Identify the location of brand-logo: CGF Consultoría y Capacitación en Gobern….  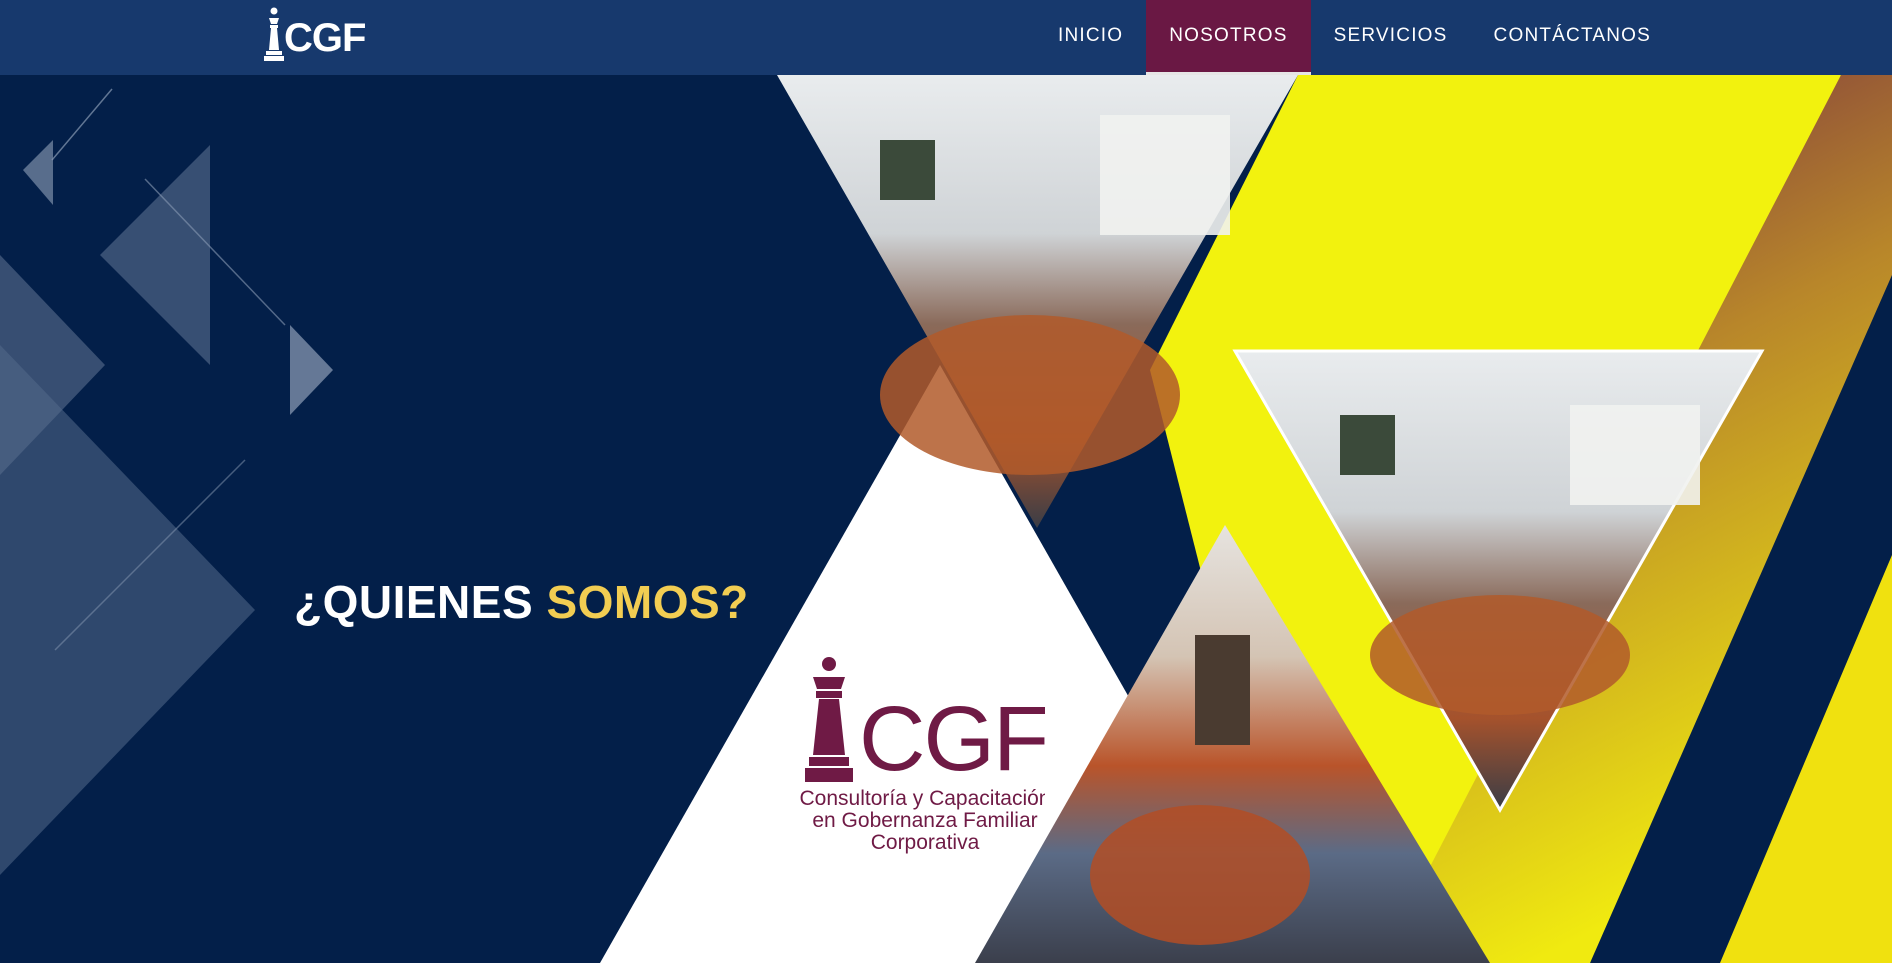
(920, 755).